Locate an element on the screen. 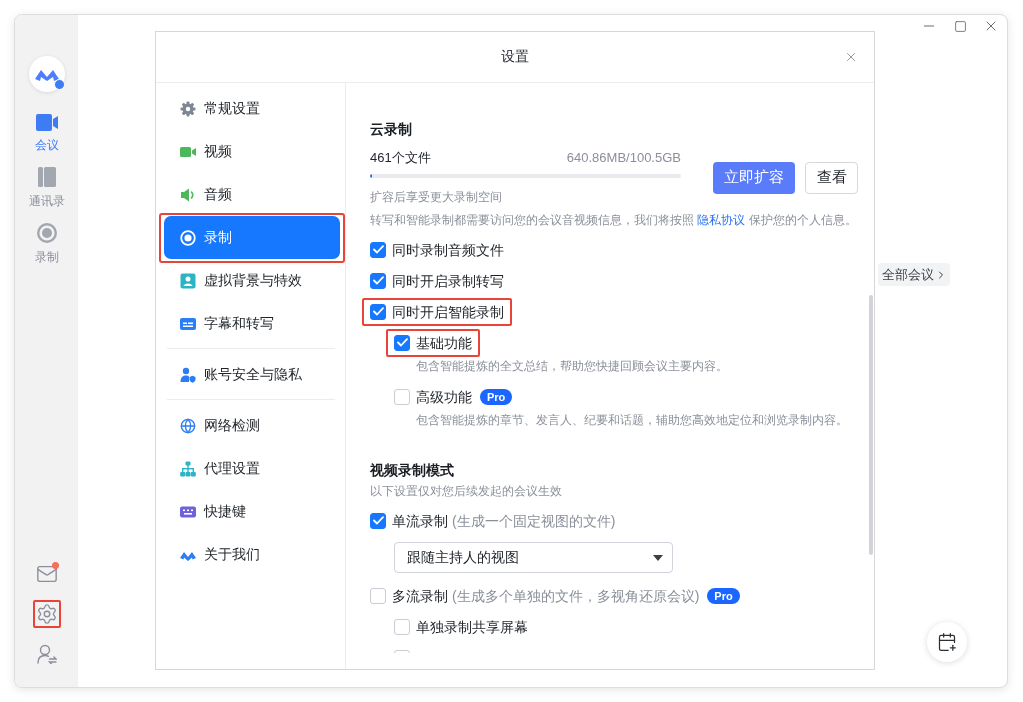 The width and height of the screenshot is (1023, 702). option-label: 单流录制 is located at coordinates (420, 521).